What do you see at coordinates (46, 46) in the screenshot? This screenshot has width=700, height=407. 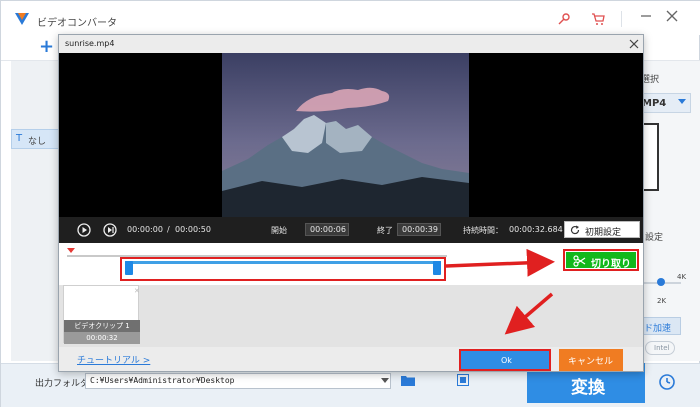 I see `add-file-button: +` at bounding box center [46, 46].